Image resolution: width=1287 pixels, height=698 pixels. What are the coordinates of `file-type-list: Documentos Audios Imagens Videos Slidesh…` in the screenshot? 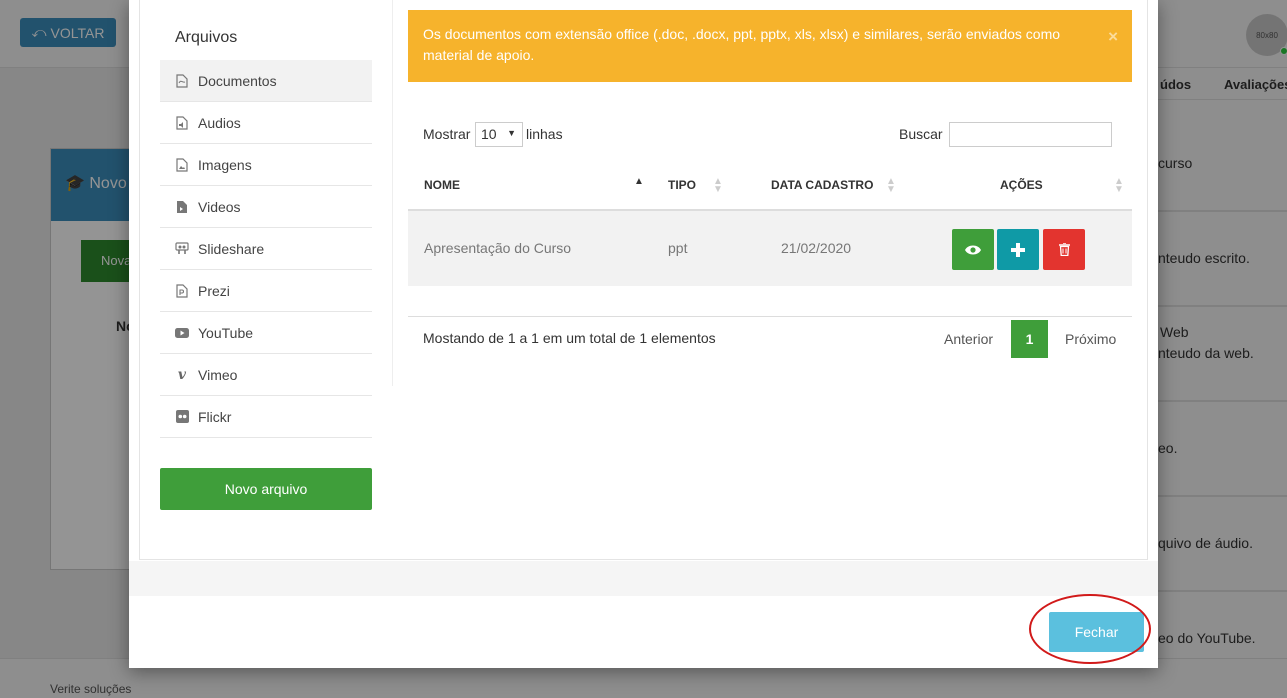 It's located at (266, 249).